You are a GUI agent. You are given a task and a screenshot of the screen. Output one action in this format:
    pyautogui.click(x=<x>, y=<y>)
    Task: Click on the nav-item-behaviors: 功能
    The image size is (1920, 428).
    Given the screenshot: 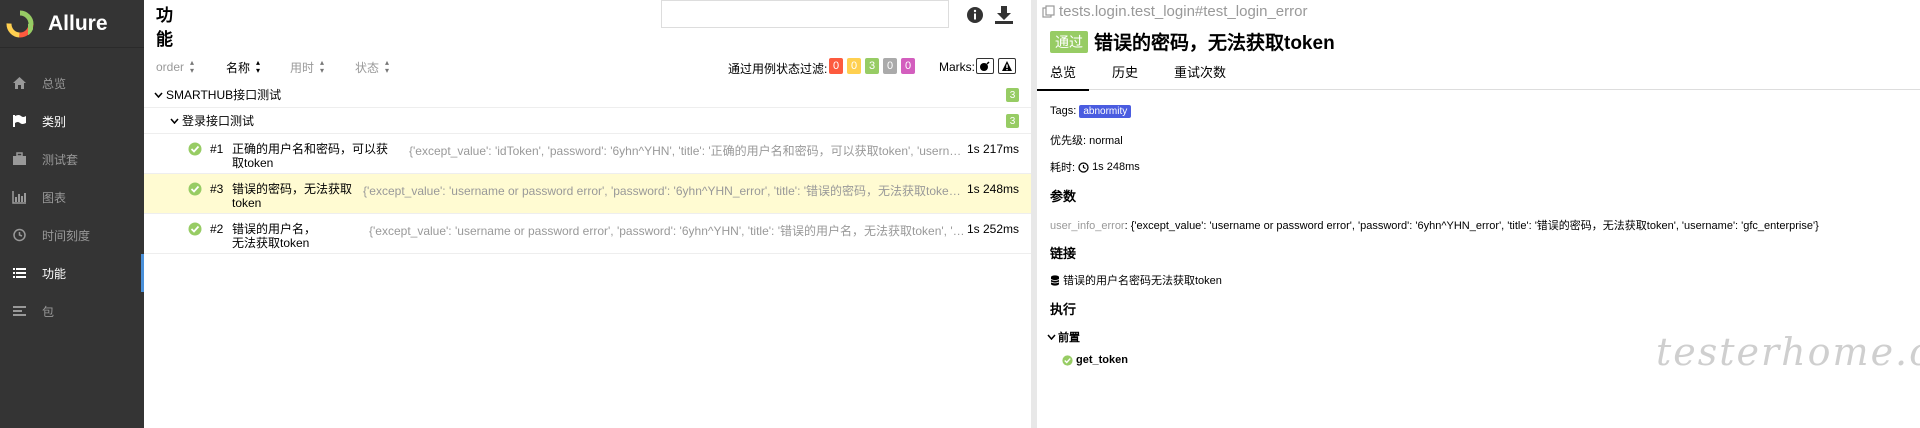 What is the action you would take?
    pyautogui.click(x=72, y=273)
    